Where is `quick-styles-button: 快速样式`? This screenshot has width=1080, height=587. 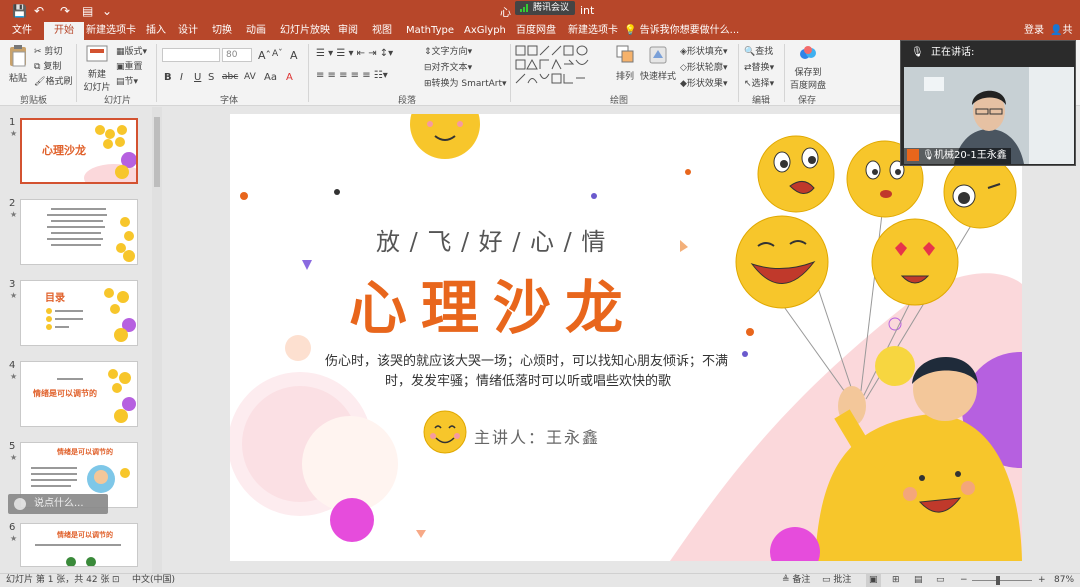 quick-styles-button: 快速样式 is located at coordinates (658, 63).